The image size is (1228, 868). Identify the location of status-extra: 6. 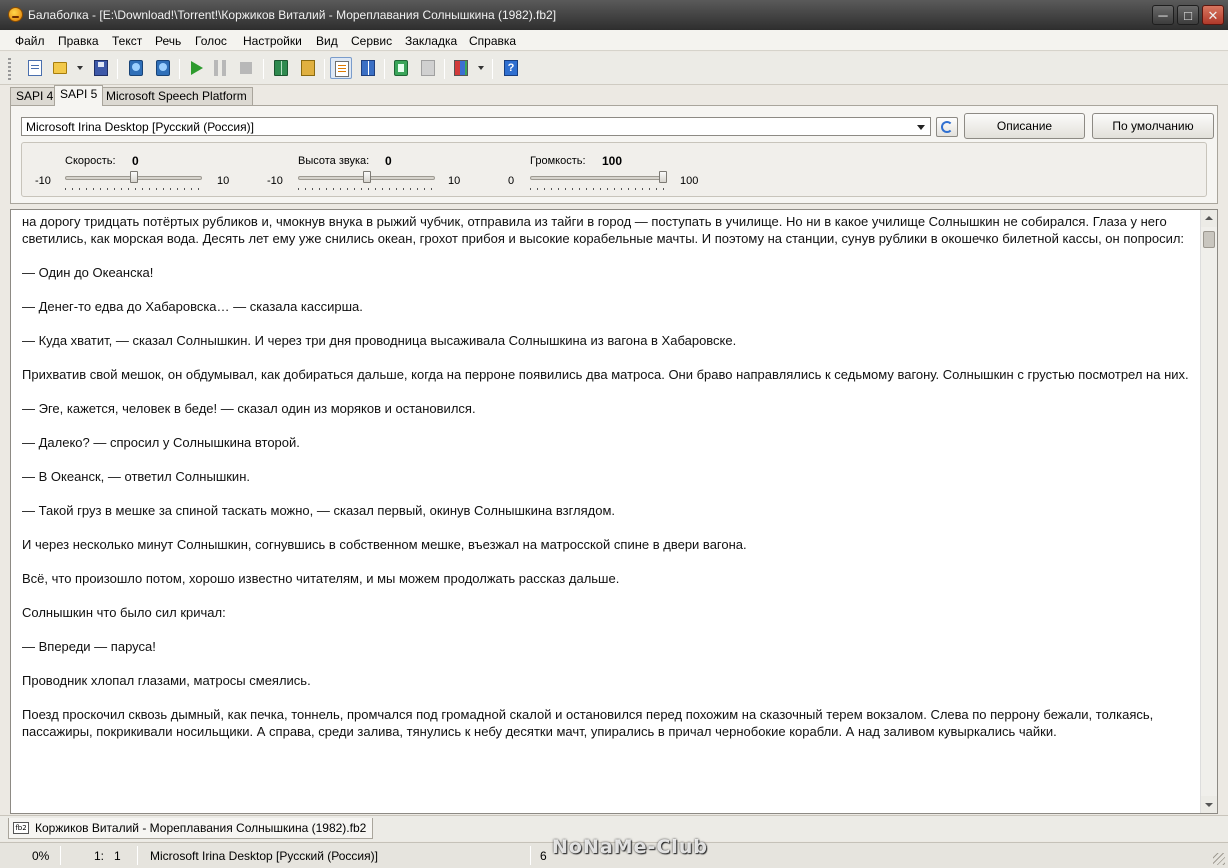
(543, 856).